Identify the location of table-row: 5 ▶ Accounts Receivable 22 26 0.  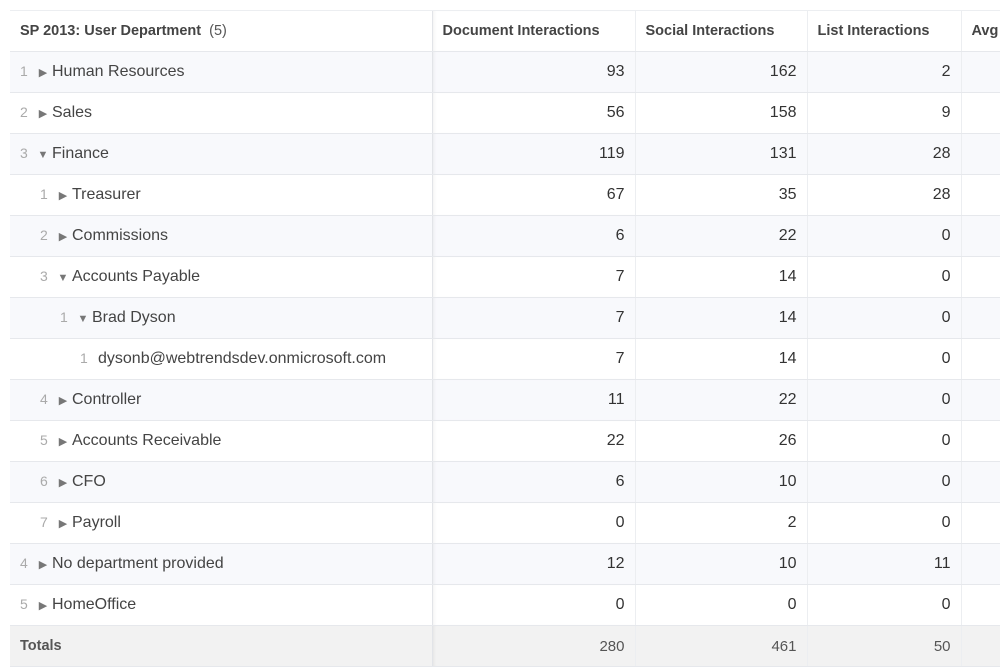
(505, 441).